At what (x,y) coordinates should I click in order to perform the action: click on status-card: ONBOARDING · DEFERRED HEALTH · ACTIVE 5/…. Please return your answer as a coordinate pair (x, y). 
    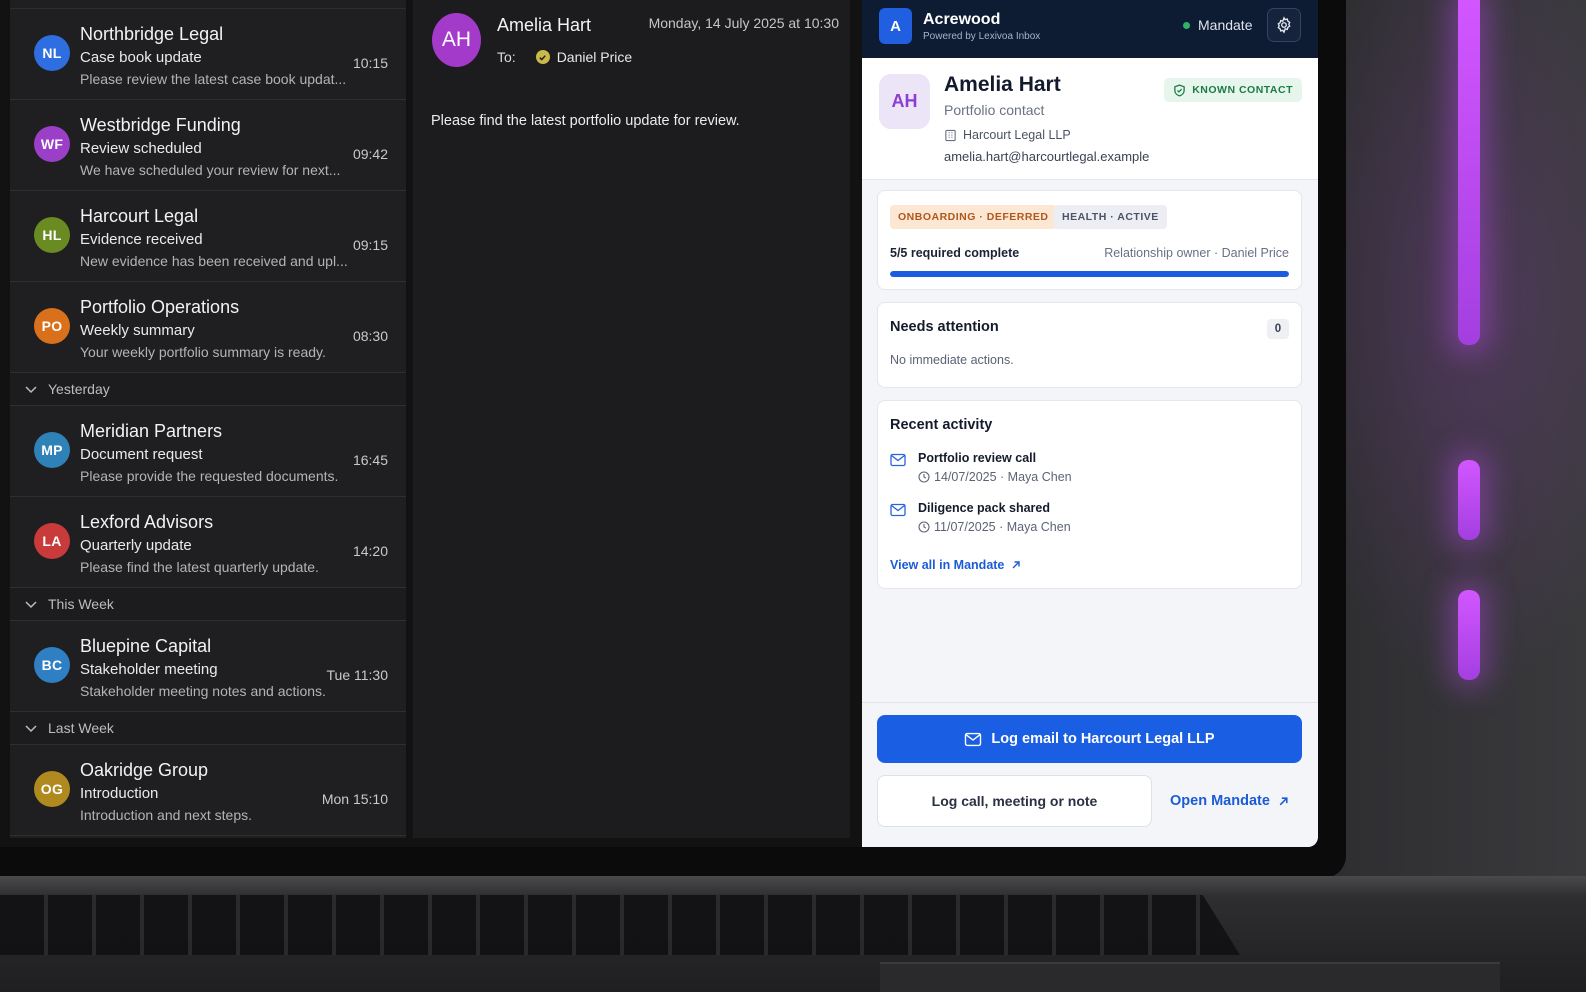
    Looking at the image, I should click on (1089, 240).